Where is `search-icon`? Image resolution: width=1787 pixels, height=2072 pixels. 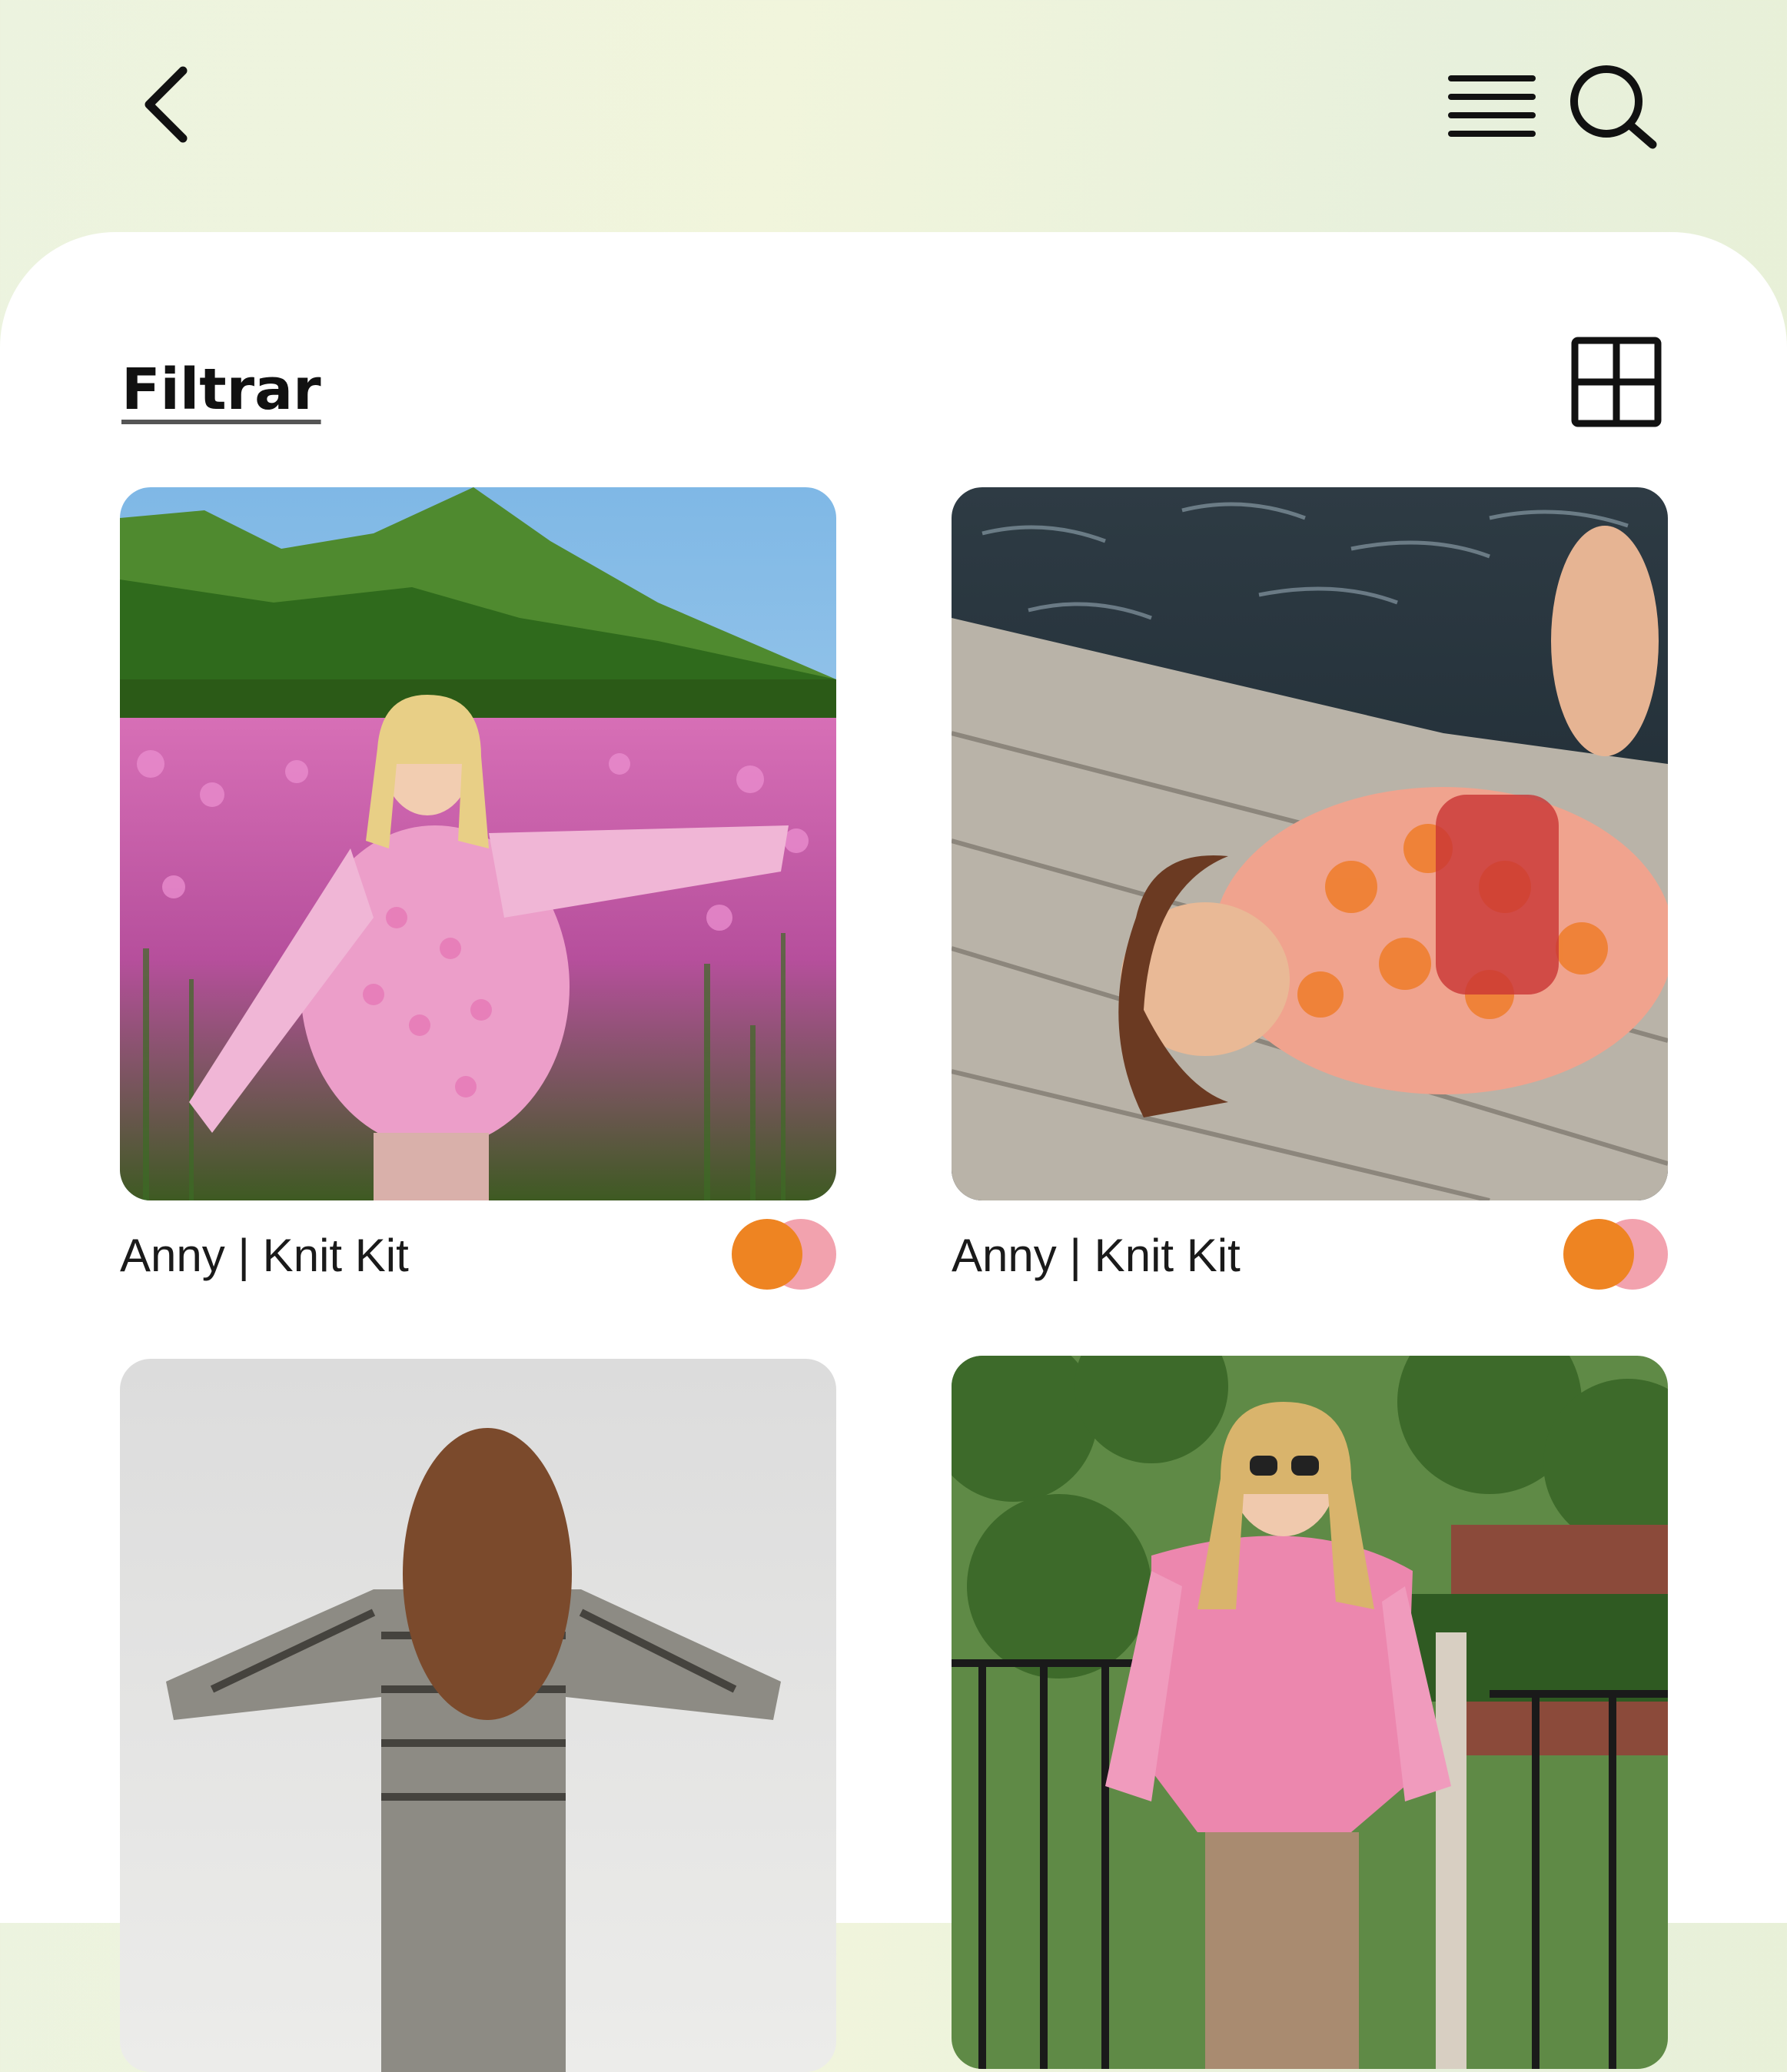
search-icon is located at coordinates (1613, 107).